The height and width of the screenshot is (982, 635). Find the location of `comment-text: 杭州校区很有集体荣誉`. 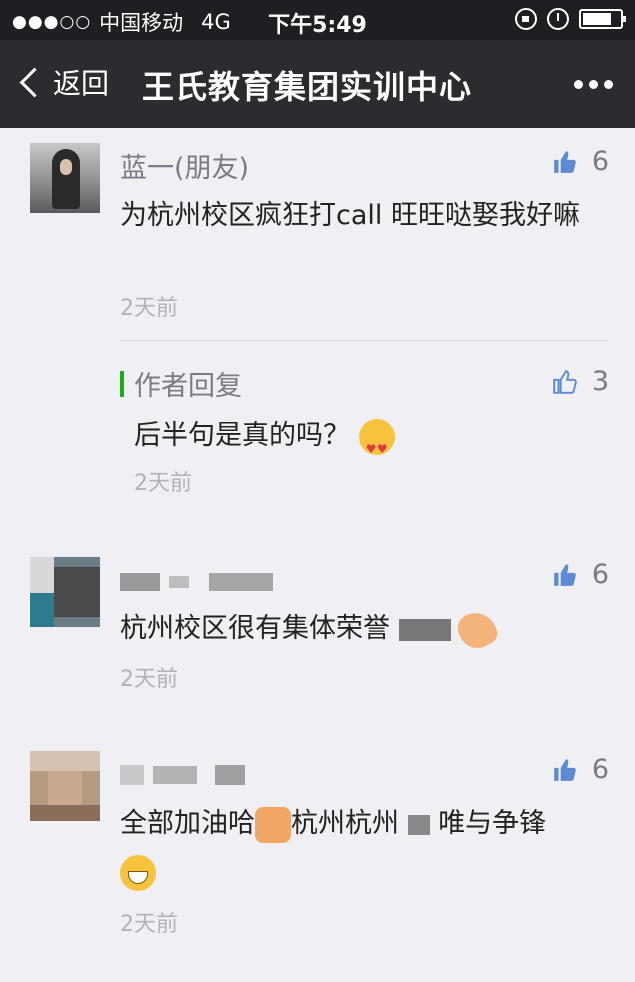

comment-text: 杭州校区很有集体荣誉 is located at coordinates (360, 629).